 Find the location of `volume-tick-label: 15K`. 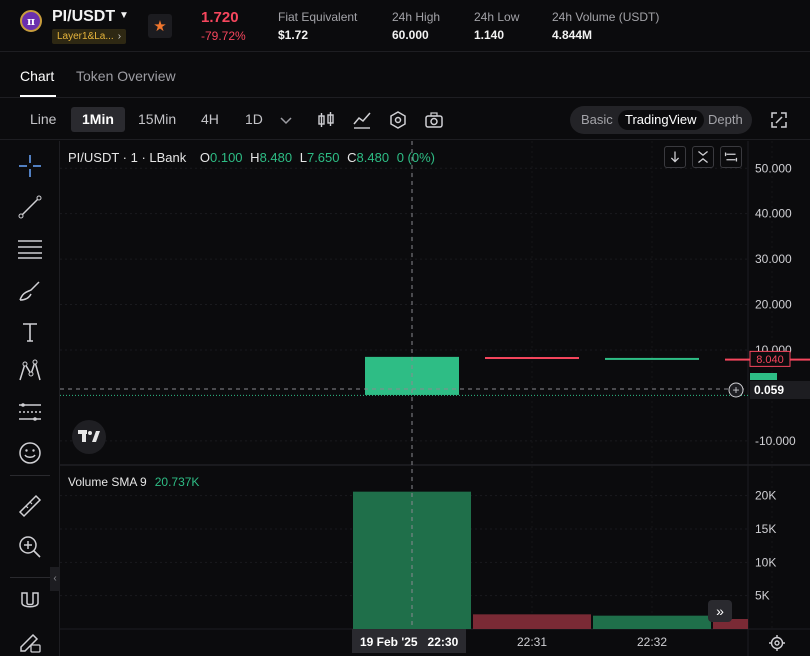

volume-tick-label: 15K is located at coordinates (765, 529).